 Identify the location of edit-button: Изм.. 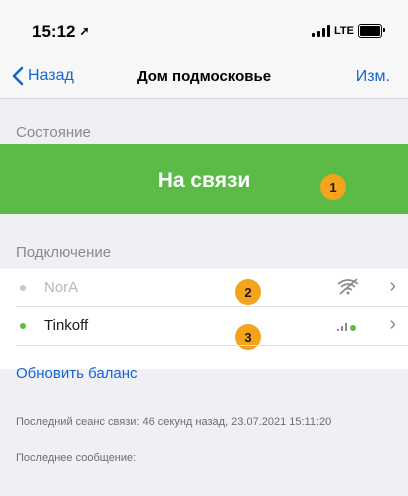
(373, 77).